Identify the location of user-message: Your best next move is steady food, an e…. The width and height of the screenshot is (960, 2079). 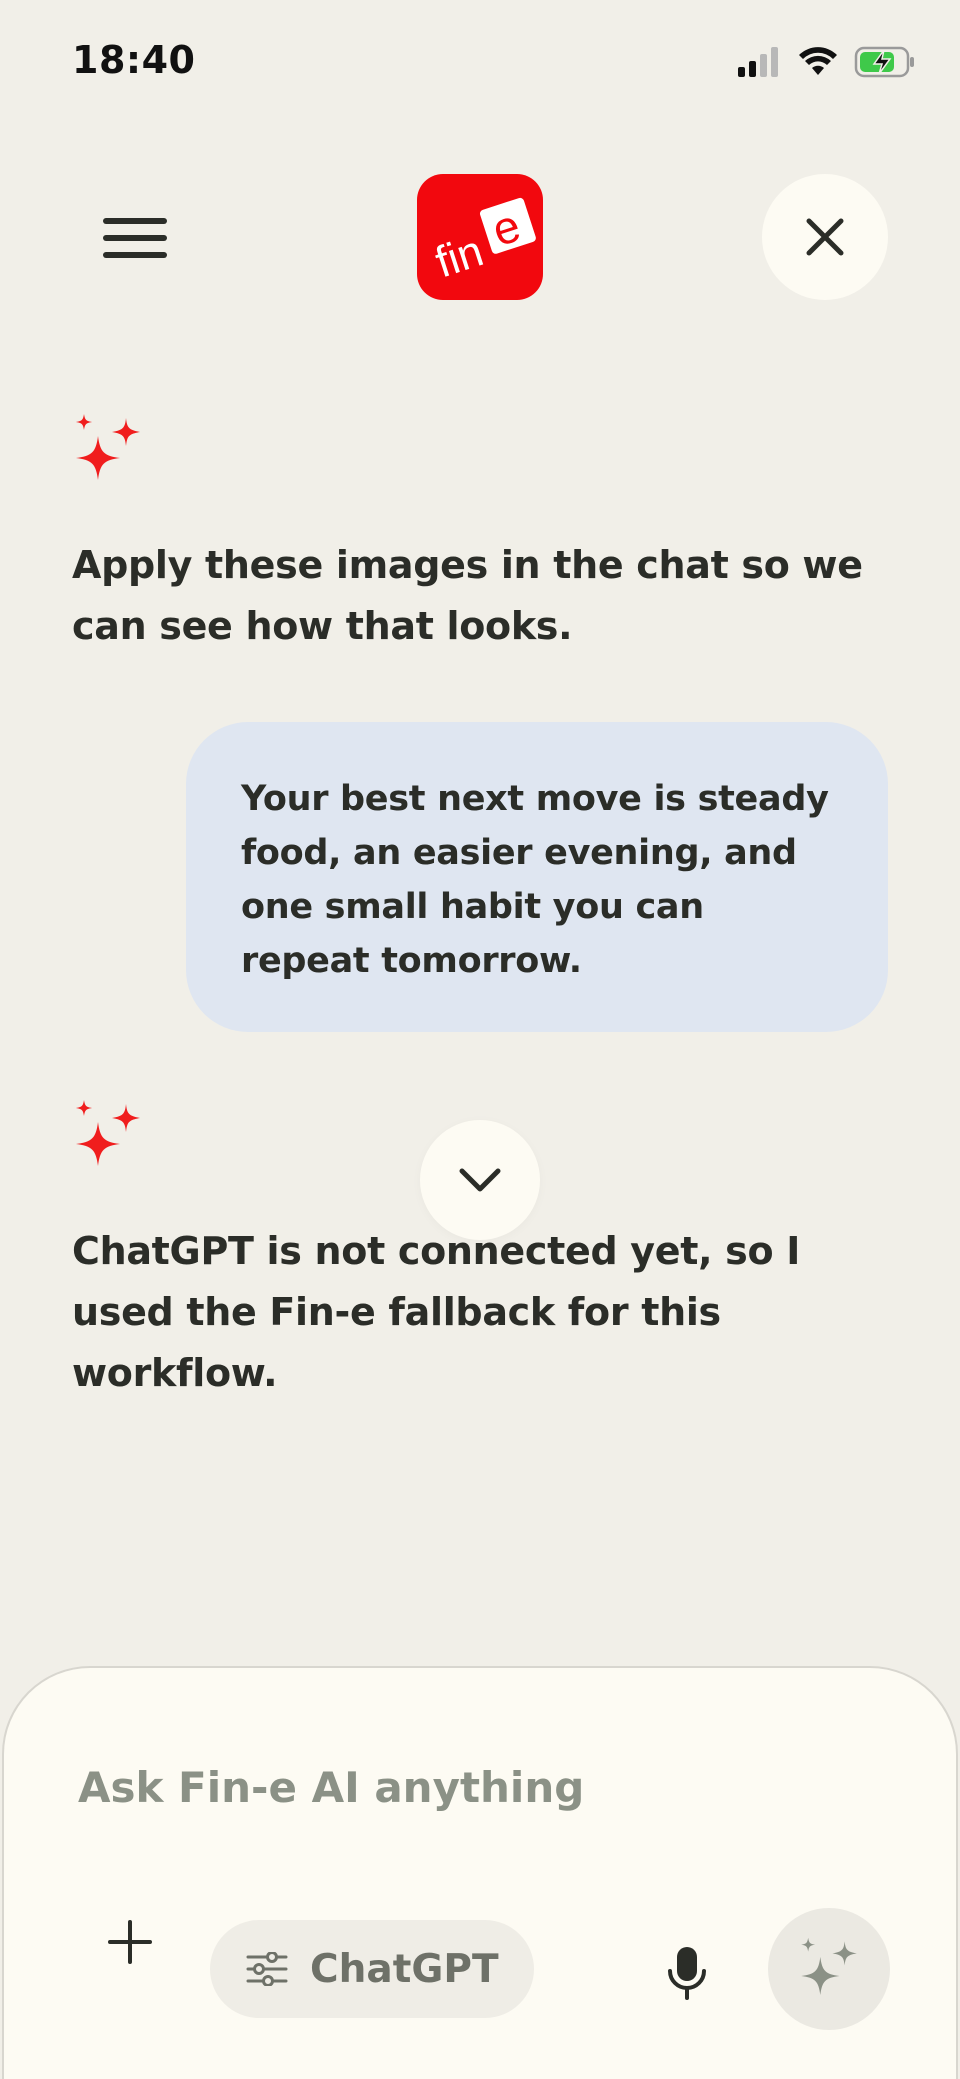
(535, 880).